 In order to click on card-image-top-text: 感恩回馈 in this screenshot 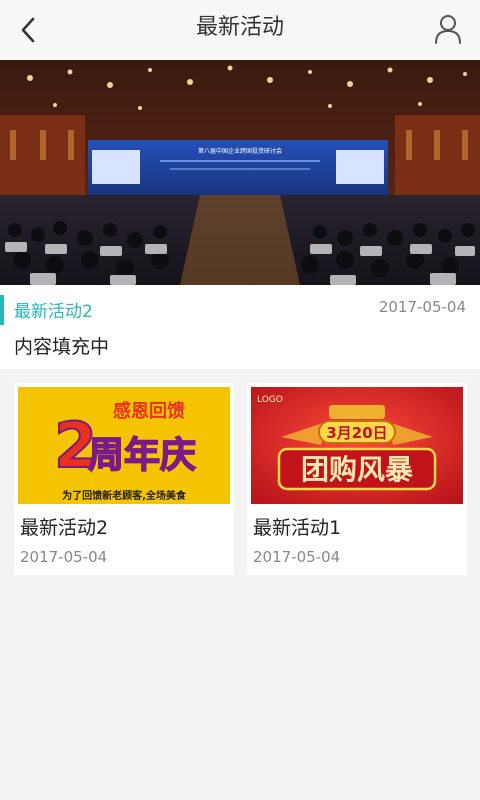, I will do `click(149, 411)`.